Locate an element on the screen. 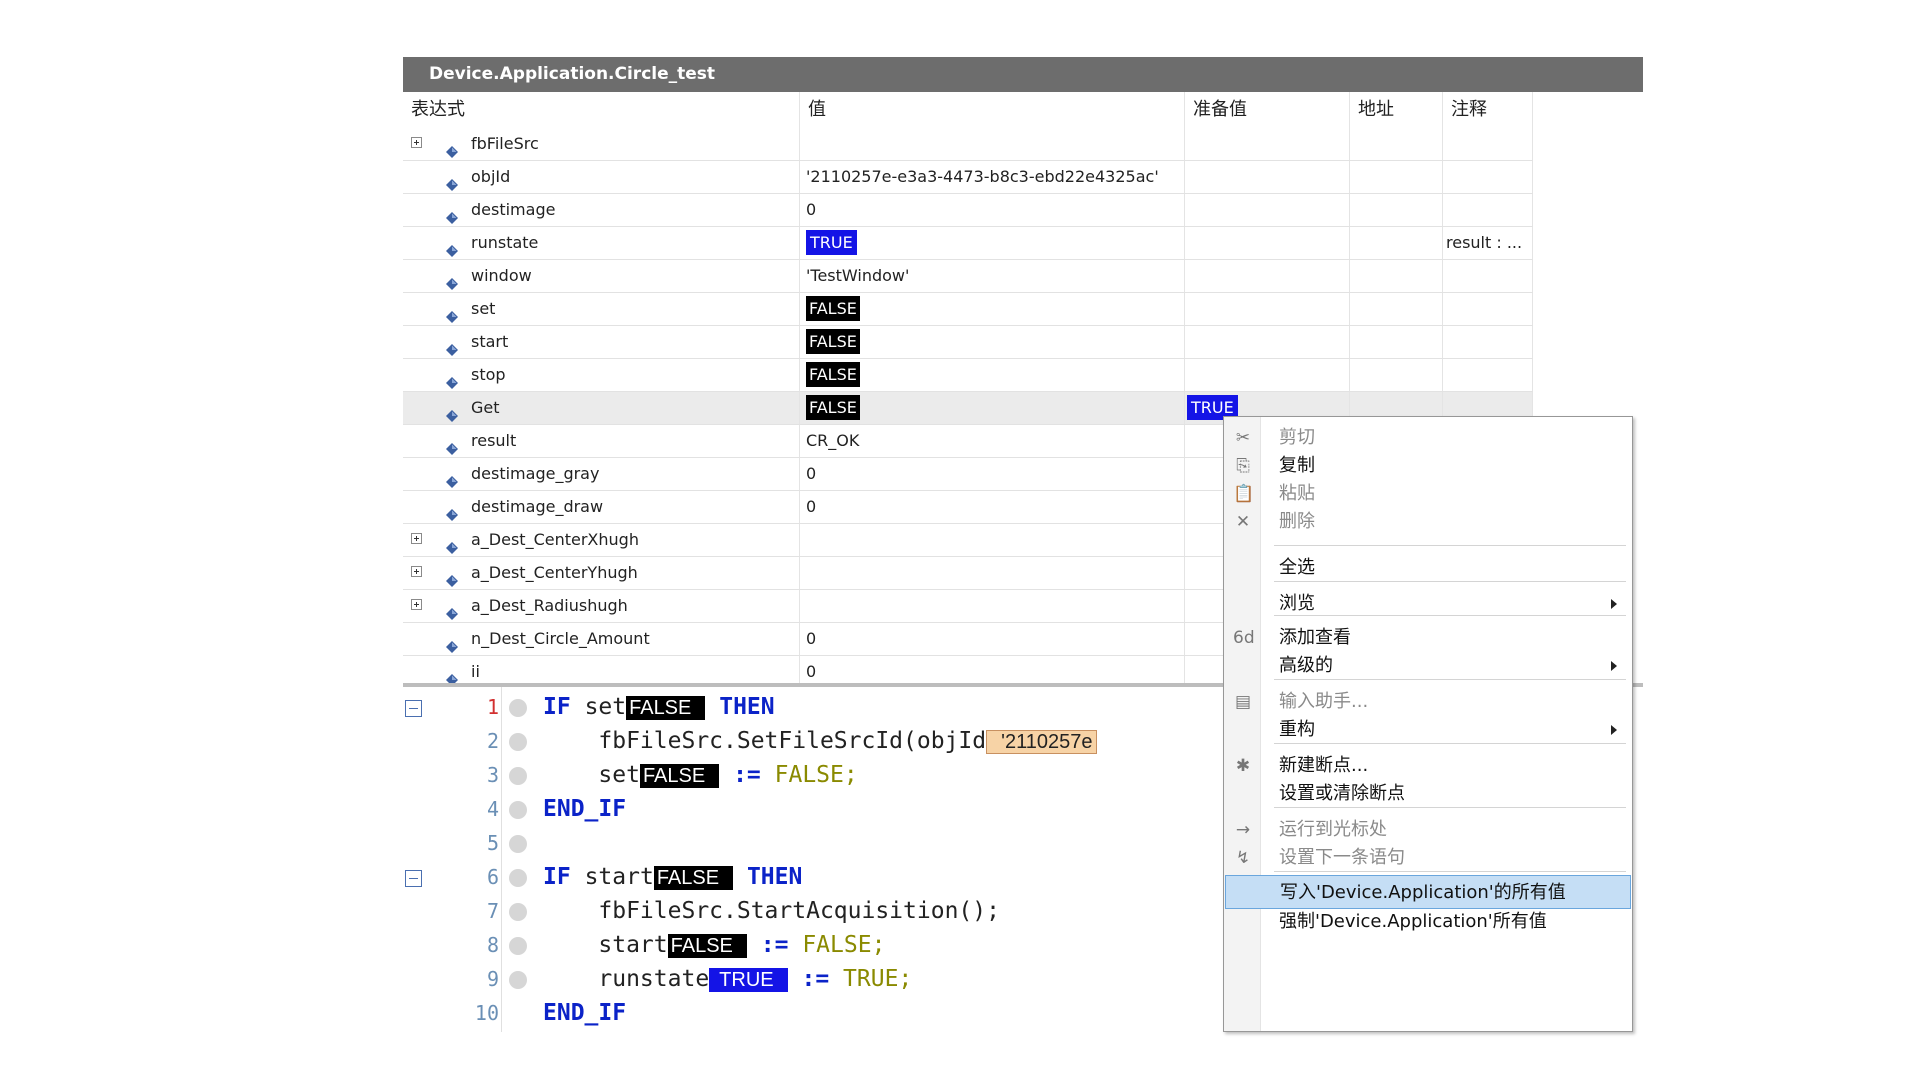 The image size is (1920, 1080). menu-item: 强制'Device.Application'所有值 is located at coordinates (1428, 922).